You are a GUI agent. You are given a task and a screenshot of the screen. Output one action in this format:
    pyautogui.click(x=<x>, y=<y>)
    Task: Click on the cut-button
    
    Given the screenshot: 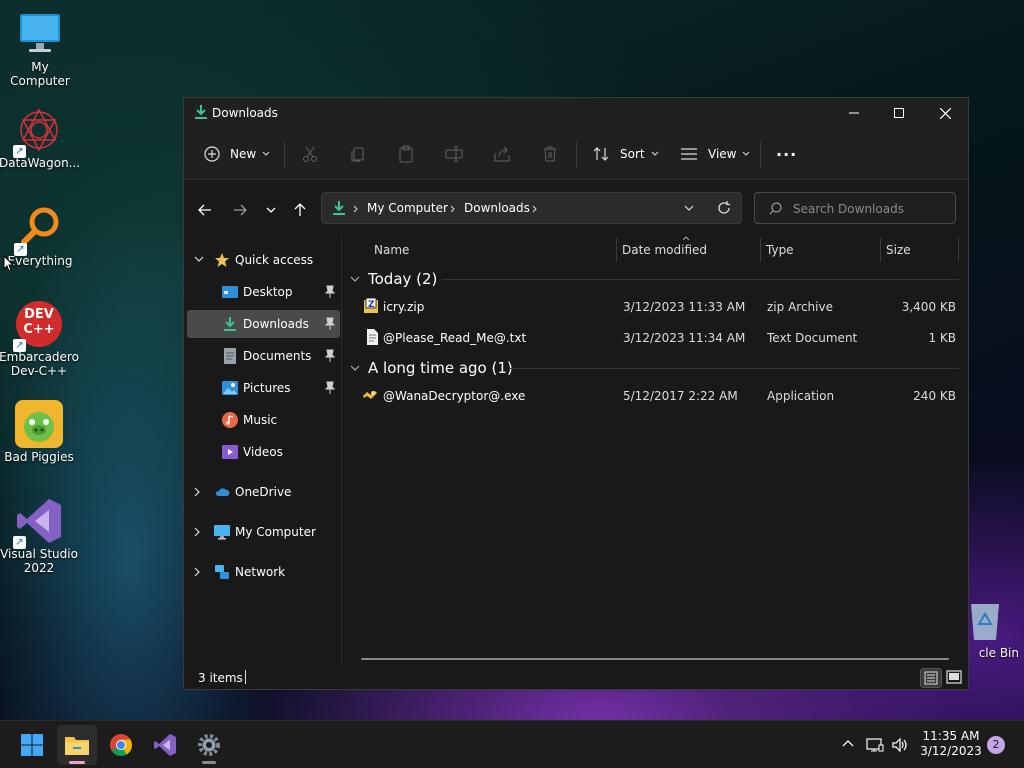 What is the action you would take?
    pyautogui.click(x=310, y=154)
    